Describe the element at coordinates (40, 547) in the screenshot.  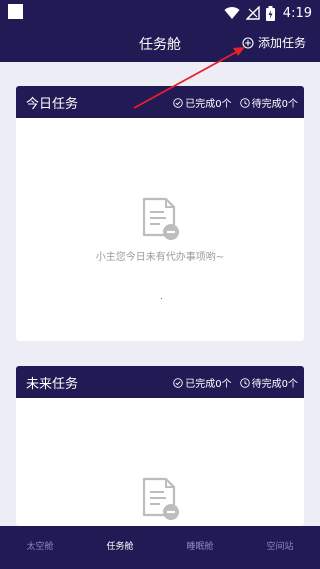
I see `nav-item-space-capsule: 太空舱` at that location.